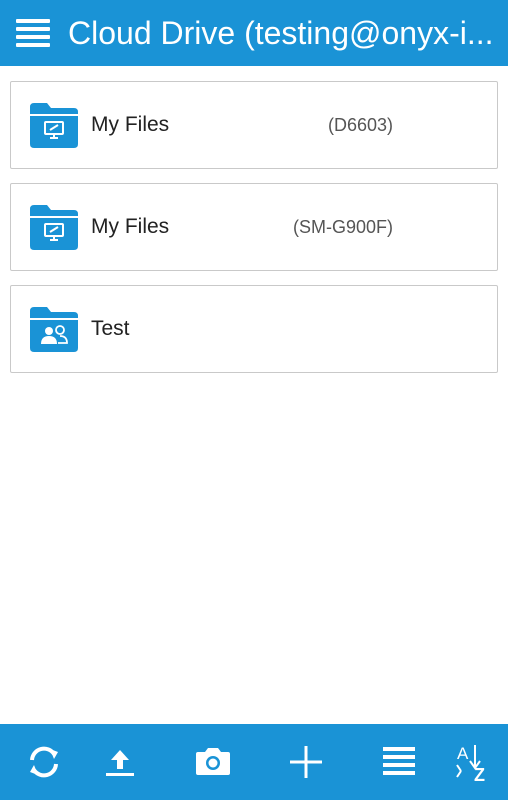  What do you see at coordinates (254, 125) in the screenshot?
I see `folder-item-my-files-d6603: My Files (D6603)` at bounding box center [254, 125].